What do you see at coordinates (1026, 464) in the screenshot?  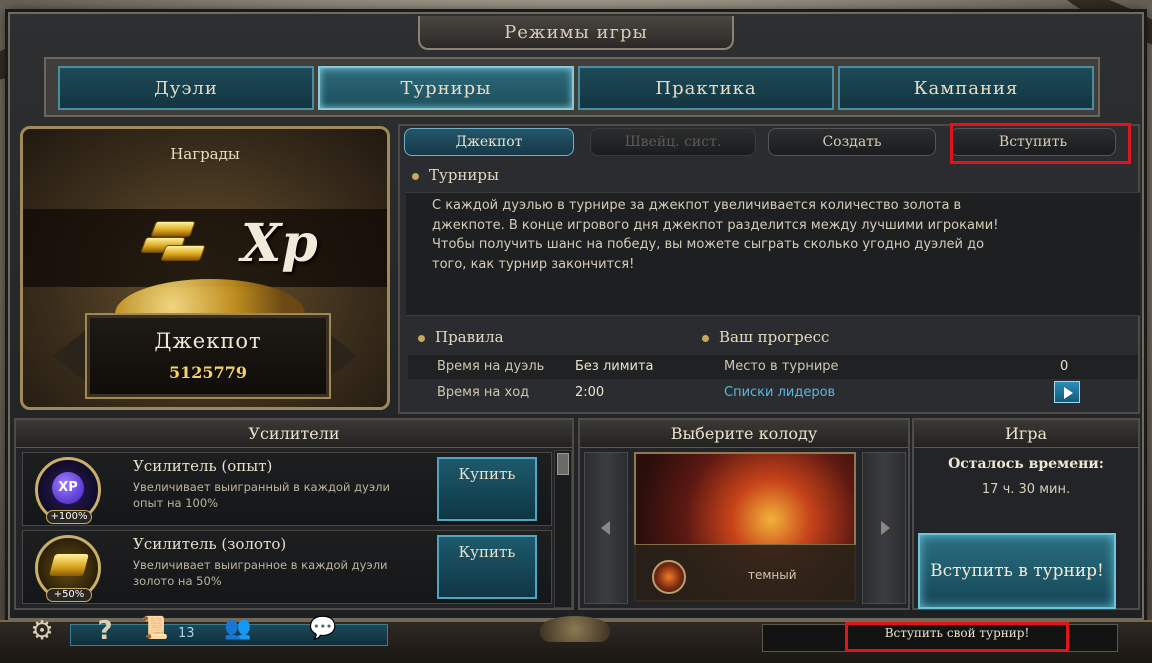 I see `time-left-label: Осталось времени:` at bounding box center [1026, 464].